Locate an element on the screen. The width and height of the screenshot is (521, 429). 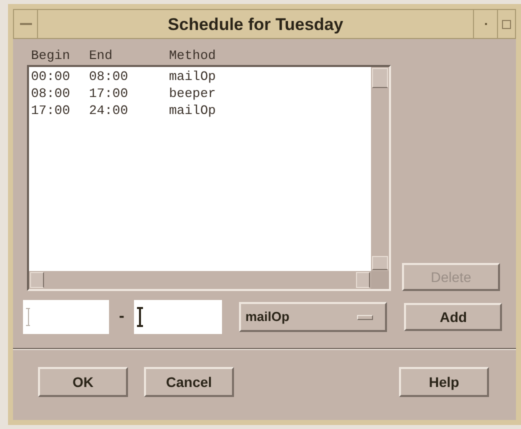
scrollbar-corner is located at coordinates (380, 280).